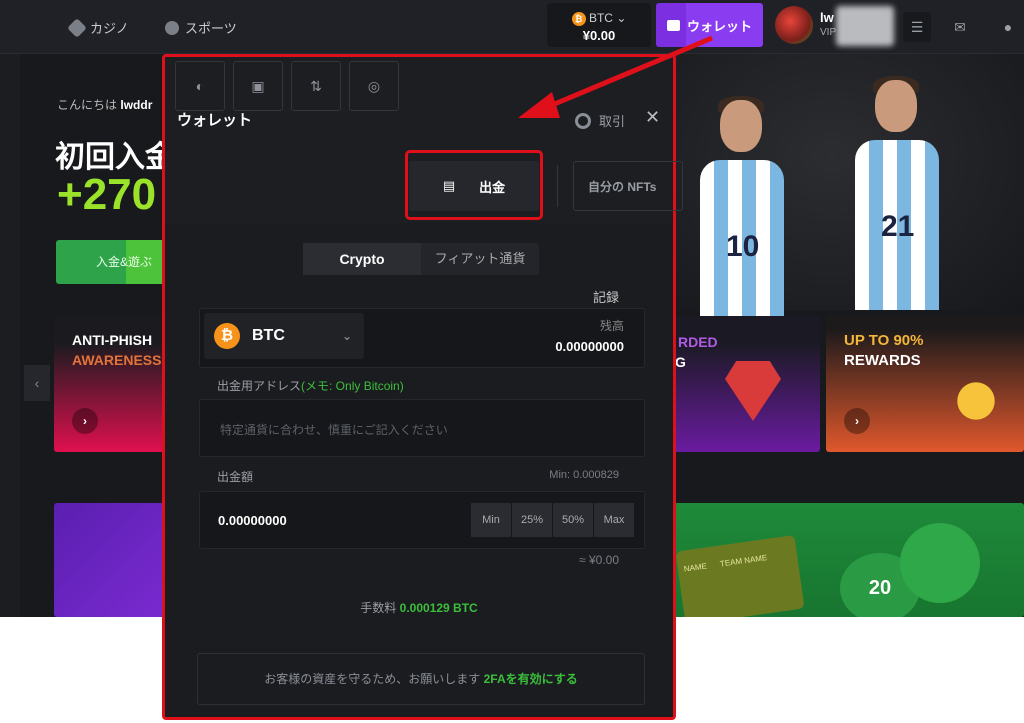 Image resolution: width=1024 pixels, height=723 pixels. What do you see at coordinates (77, 27) in the screenshot?
I see `diamond-icon` at bounding box center [77, 27].